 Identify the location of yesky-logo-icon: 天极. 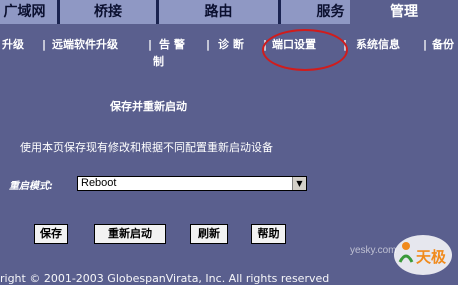
(423, 255).